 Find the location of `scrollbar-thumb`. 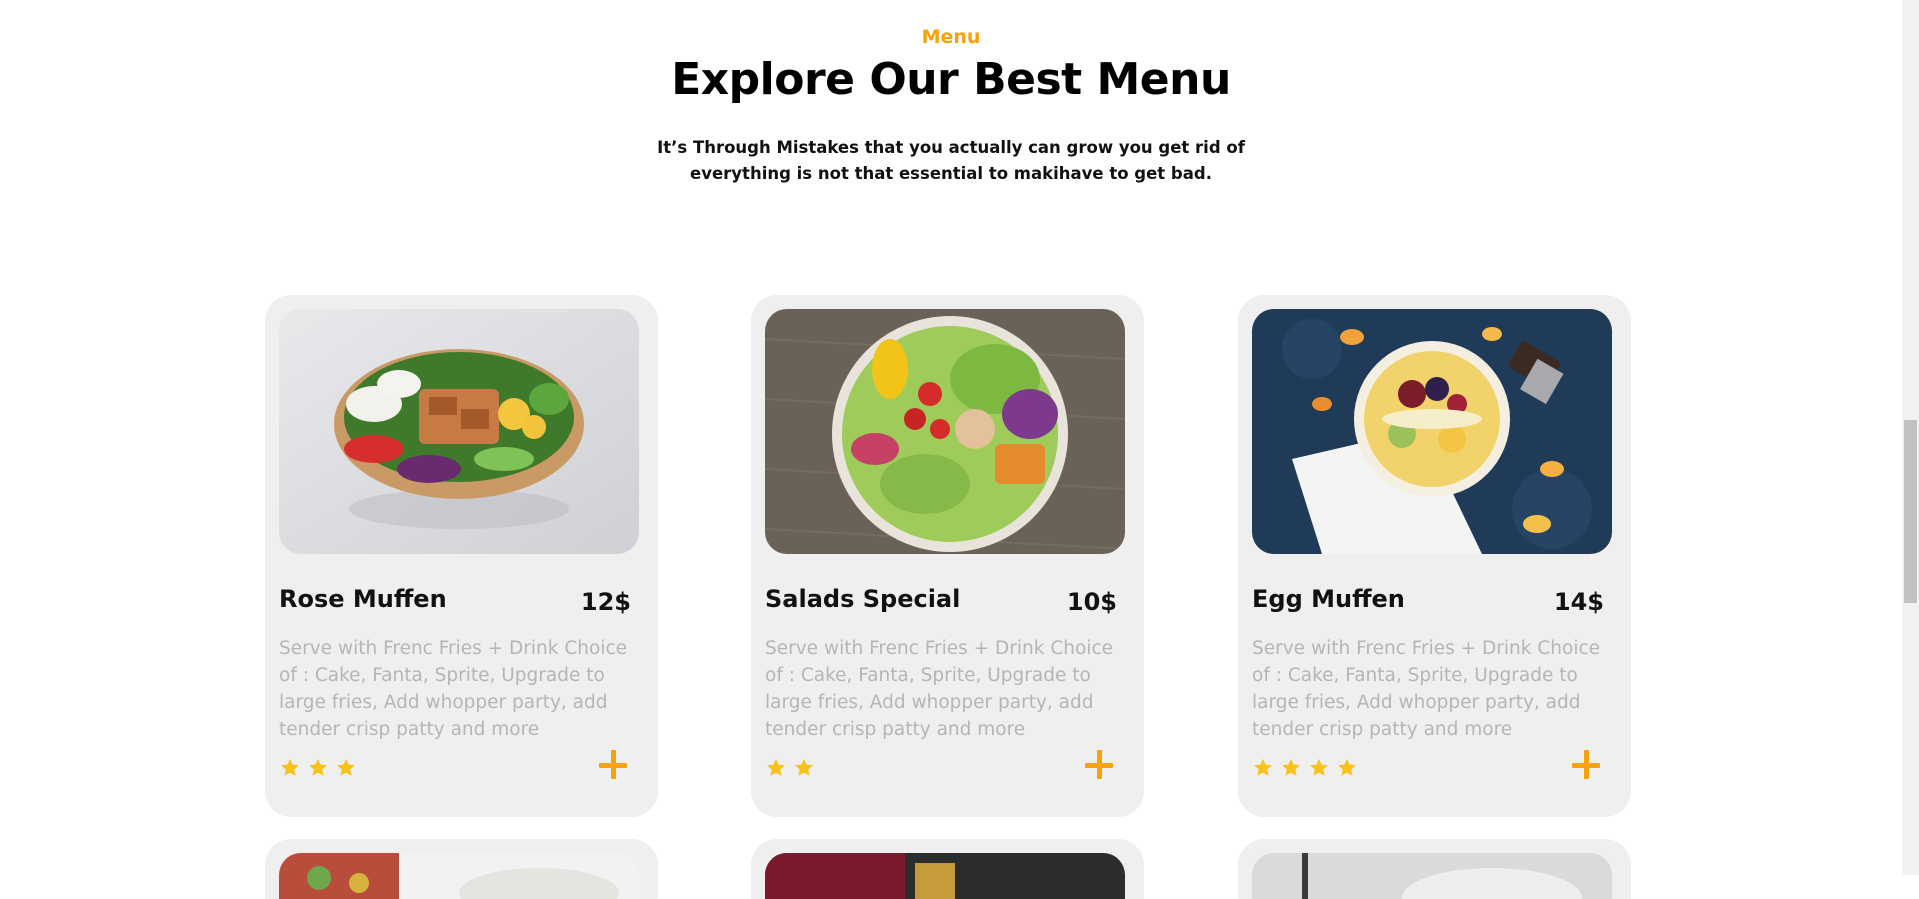

scrollbar-thumb is located at coordinates (1910, 511).